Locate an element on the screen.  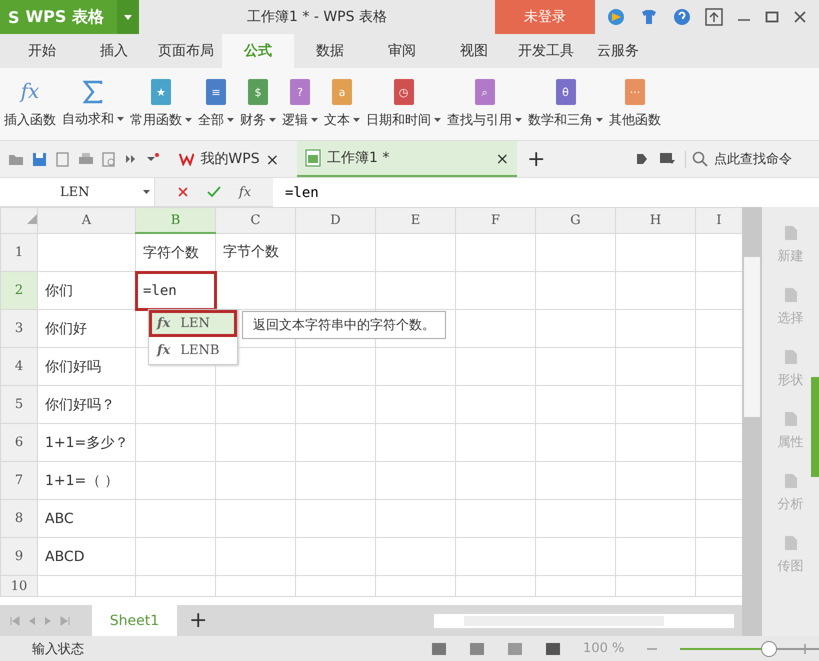
function-icon: fx is located at coordinates (30, 92).